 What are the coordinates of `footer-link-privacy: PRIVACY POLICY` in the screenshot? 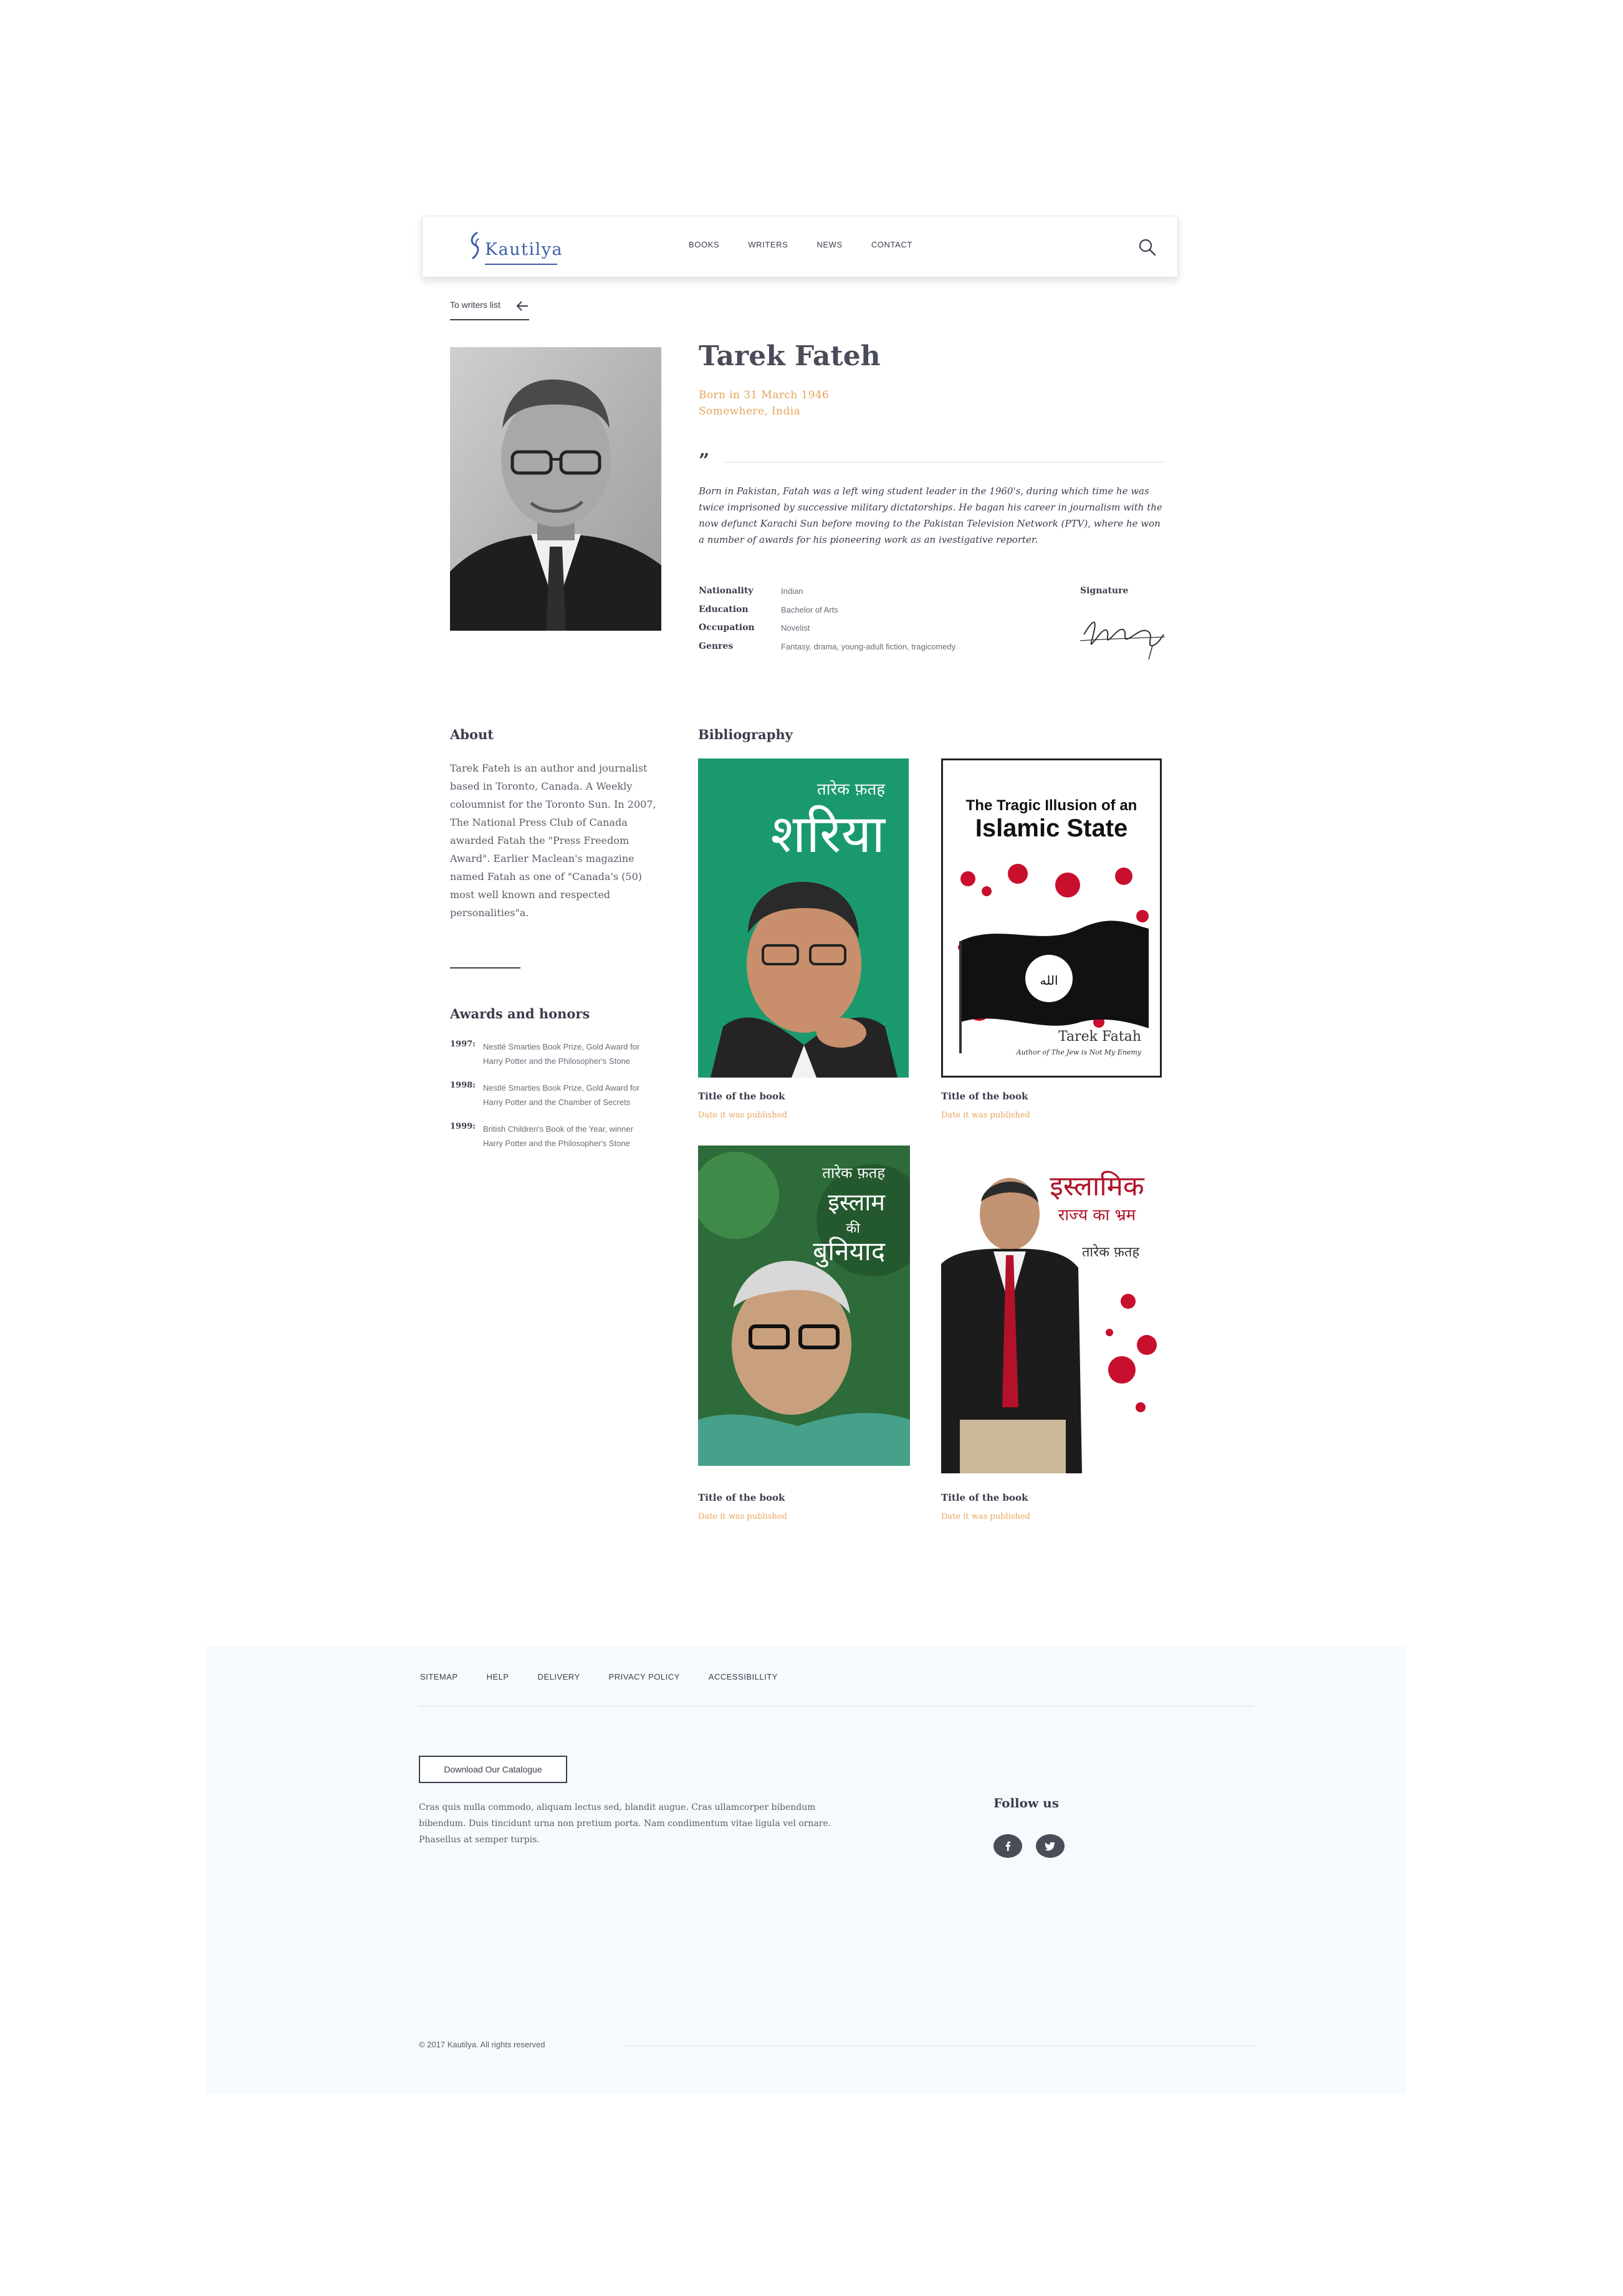 It's located at (645, 1677).